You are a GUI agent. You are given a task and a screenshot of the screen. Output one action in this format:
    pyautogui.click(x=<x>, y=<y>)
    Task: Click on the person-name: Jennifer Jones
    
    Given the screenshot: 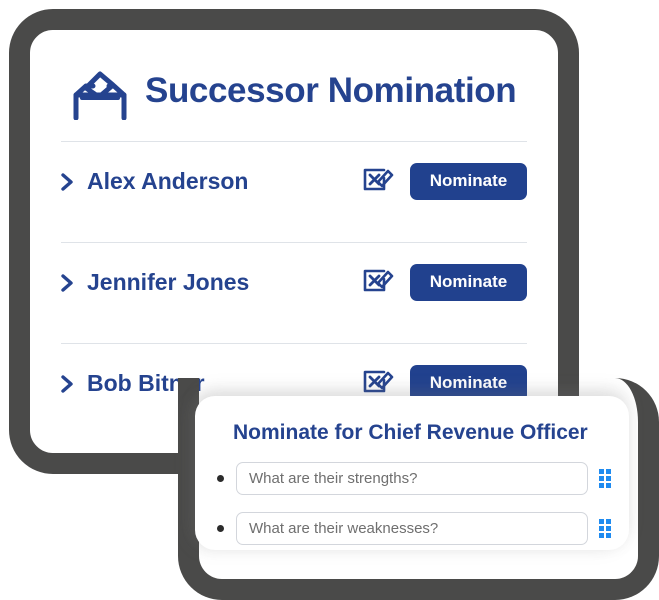 What is the action you would take?
    pyautogui.click(x=168, y=282)
    